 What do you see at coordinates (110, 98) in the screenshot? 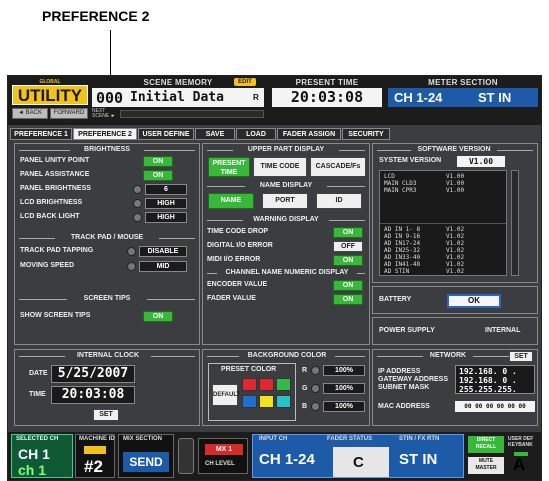
I see `scene-number: 000` at bounding box center [110, 98].